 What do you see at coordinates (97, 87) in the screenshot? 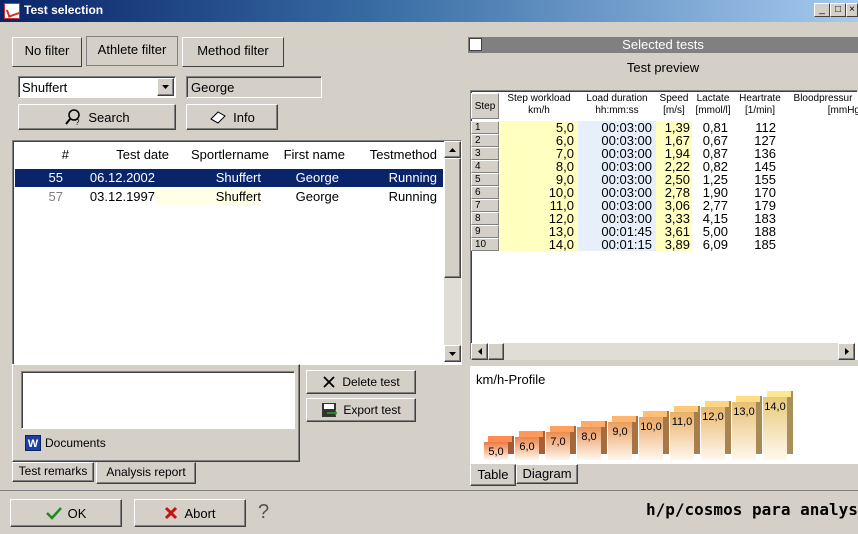
I see `athlete-combobox: Shuffert` at bounding box center [97, 87].